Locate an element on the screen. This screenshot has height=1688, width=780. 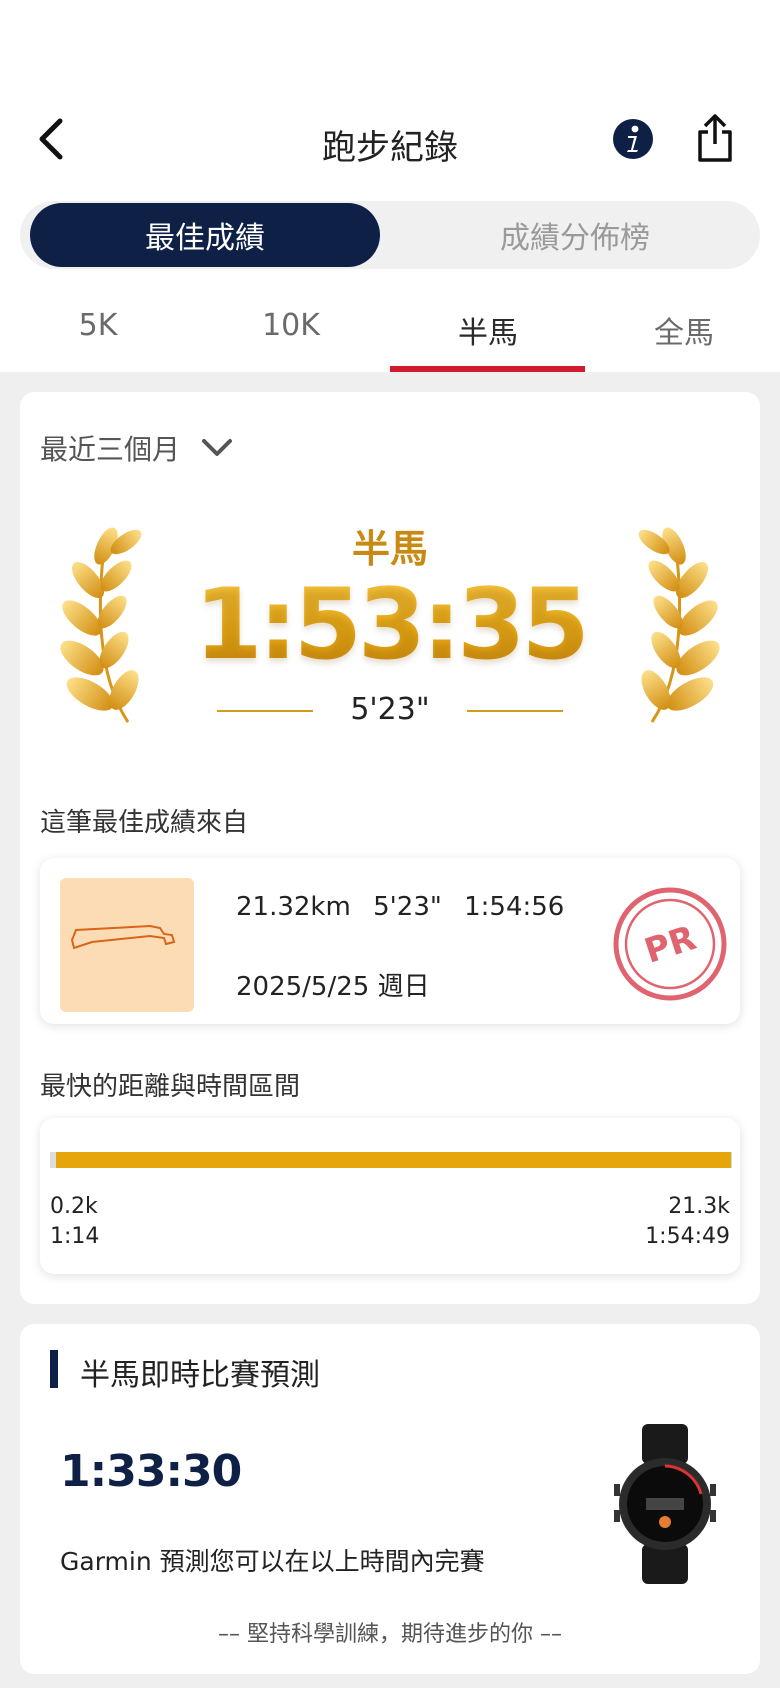
fastest-segment-card: 0.2k 1:14 21.3k 1:54:49 is located at coordinates (390, 1196).